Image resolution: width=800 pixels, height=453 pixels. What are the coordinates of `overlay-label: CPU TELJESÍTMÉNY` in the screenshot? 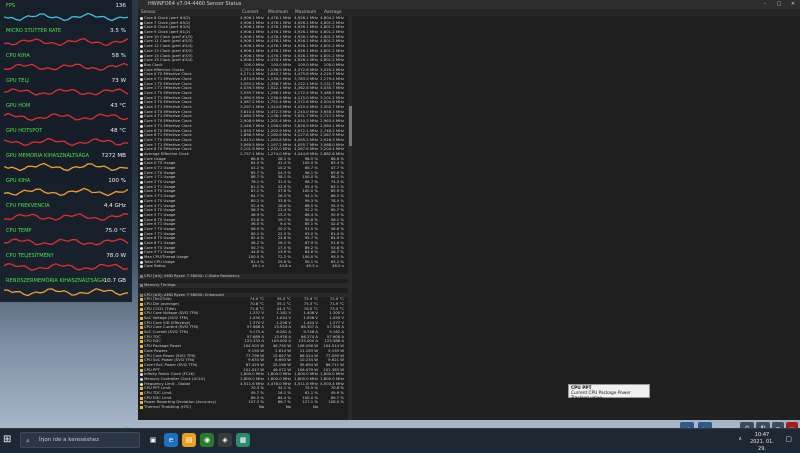 It's located at (30, 256).